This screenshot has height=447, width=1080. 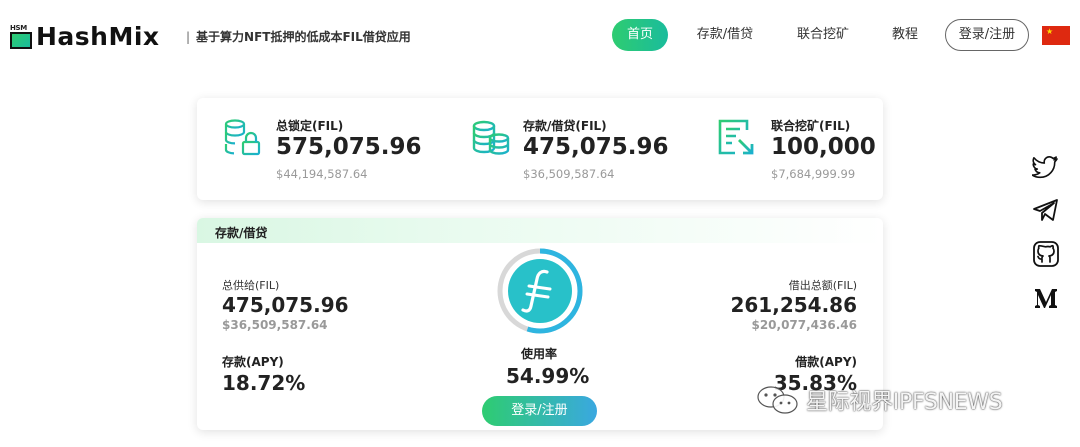 I want to click on hashmix-logo: HSM HashMix, so click(x=85, y=36).